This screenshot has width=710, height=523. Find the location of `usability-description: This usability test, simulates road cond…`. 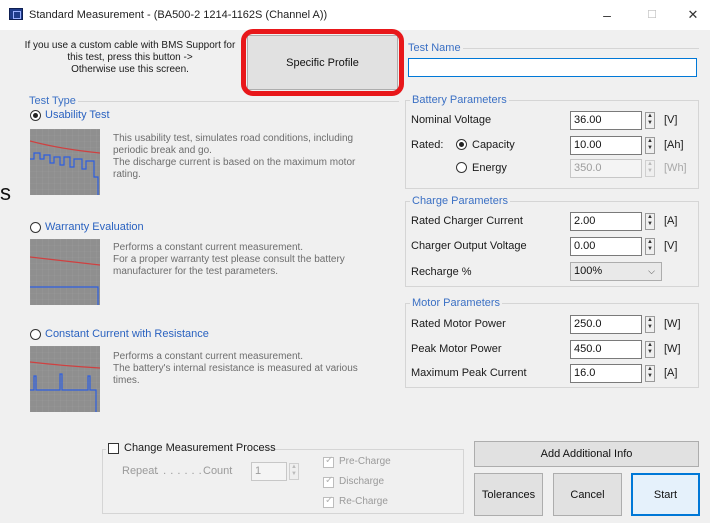

usability-description: This usability test, simulates road cond… is located at coordinates (243, 157).